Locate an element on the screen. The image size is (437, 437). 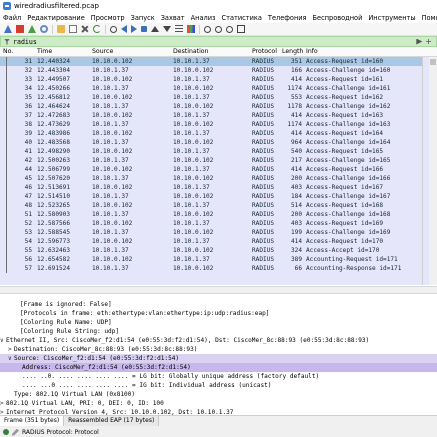
column-info: Info is located at coordinates (312, 51).